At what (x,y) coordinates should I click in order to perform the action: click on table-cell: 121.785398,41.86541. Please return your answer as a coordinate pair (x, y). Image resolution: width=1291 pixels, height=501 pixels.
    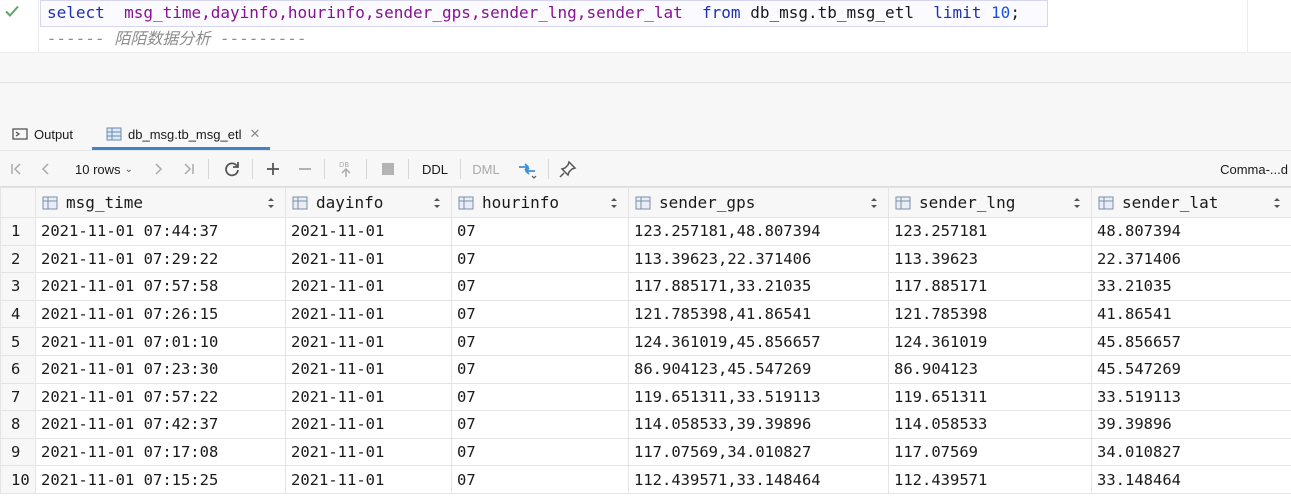
    Looking at the image, I should click on (758, 314).